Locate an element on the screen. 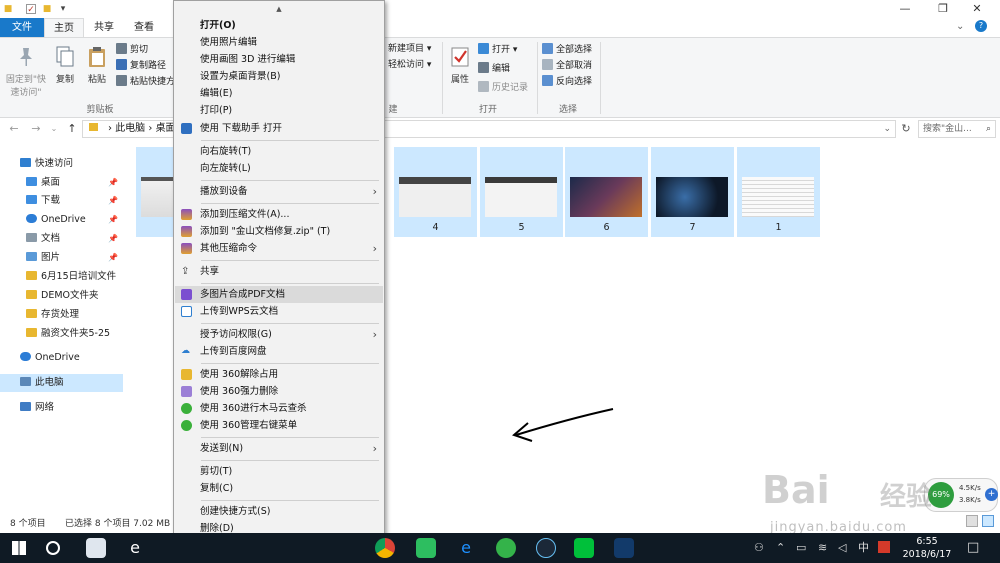 Image resolution: width=1000 pixels, height=563 pixels. breadcrumb-this-pc: 此电脑 is located at coordinates (130, 128).